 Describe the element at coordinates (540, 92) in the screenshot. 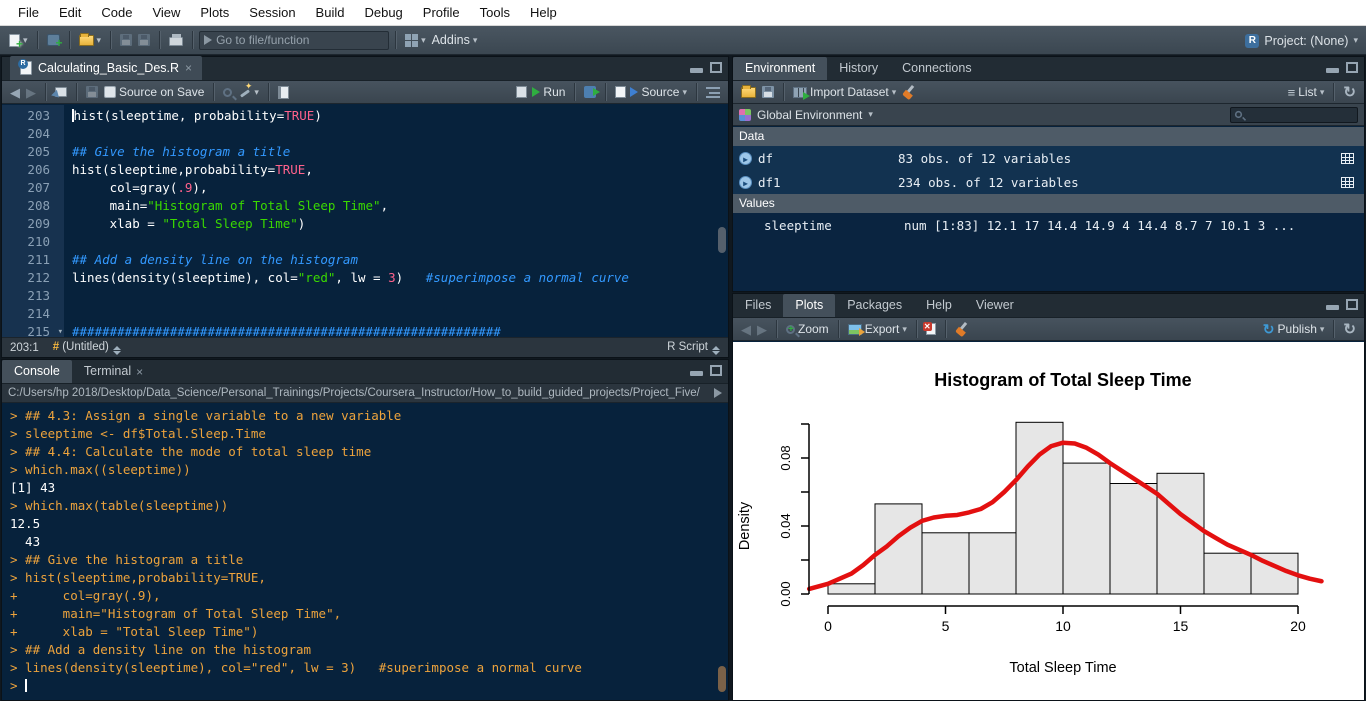

I see `run-button: Run` at that location.